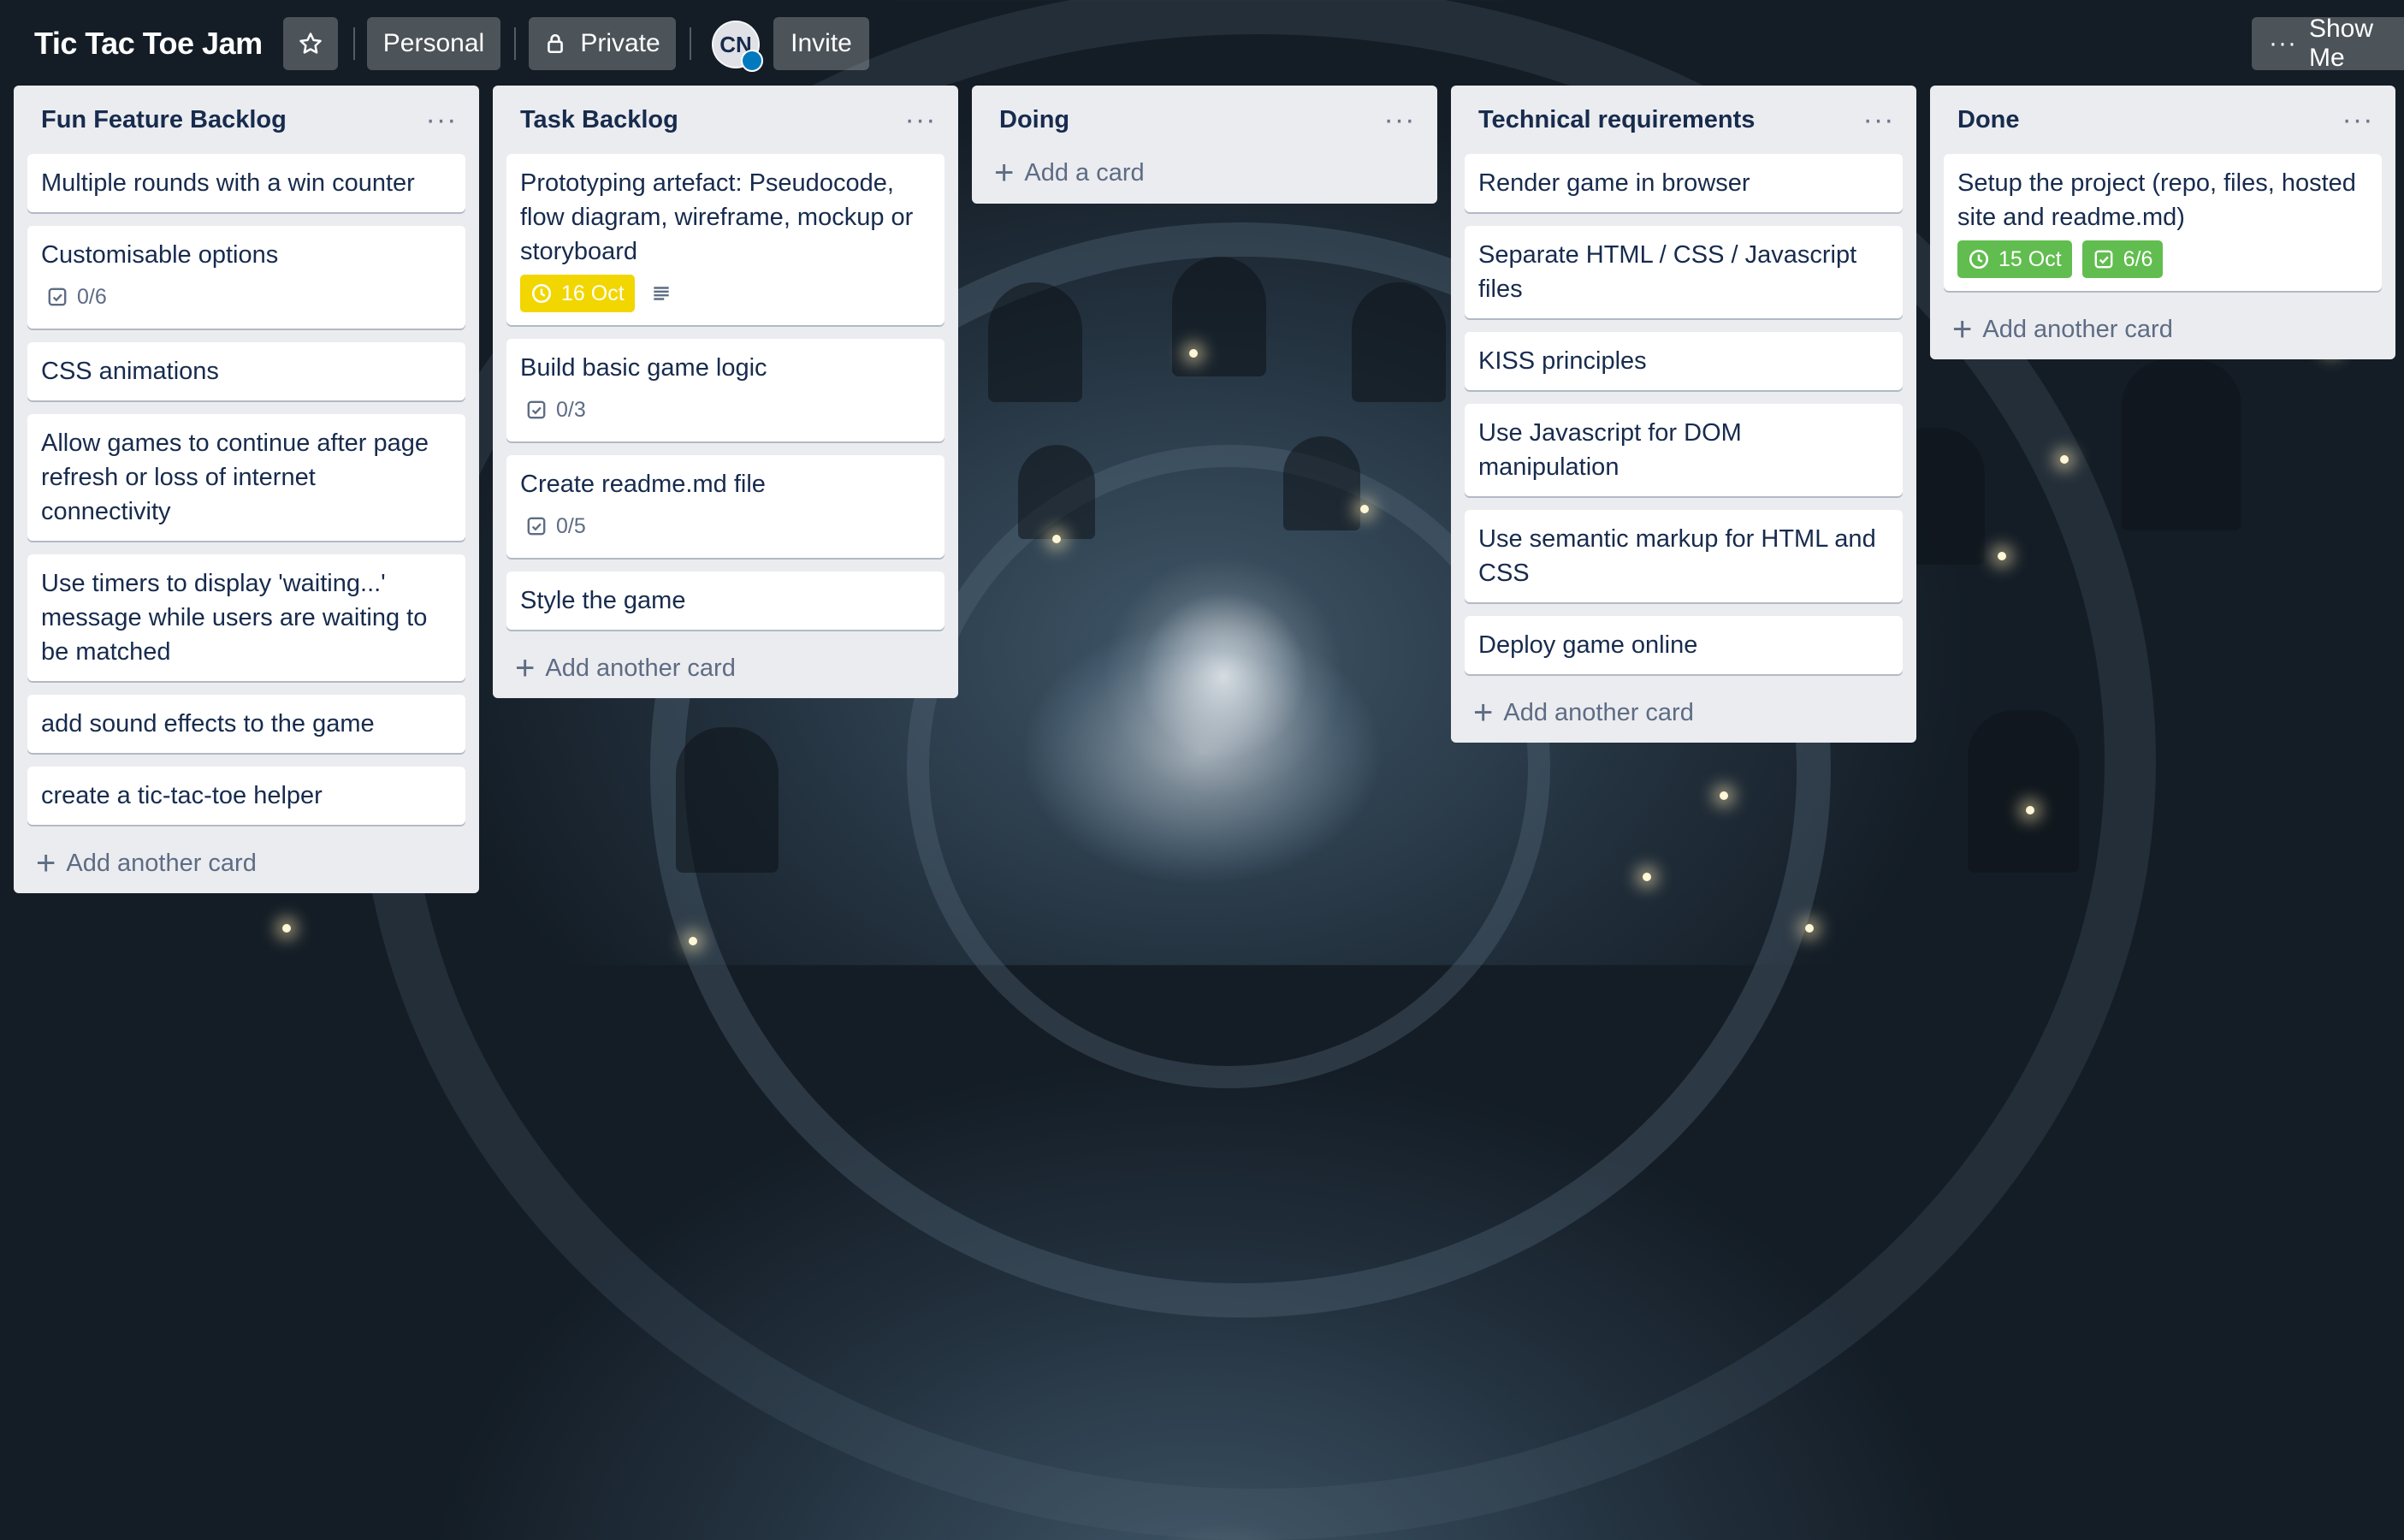  Describe the element at coordinates (228, 183) in the screenshot. I see `card-title: Multiple rounds with a win counter` at that location.